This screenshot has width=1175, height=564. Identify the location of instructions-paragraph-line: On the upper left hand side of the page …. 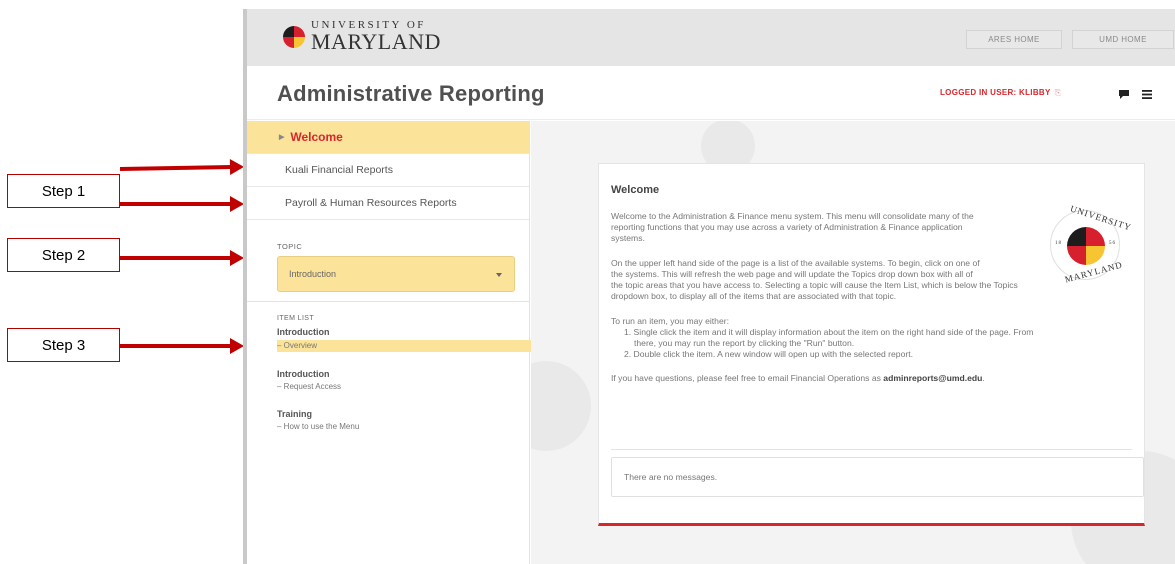
(795, 263).